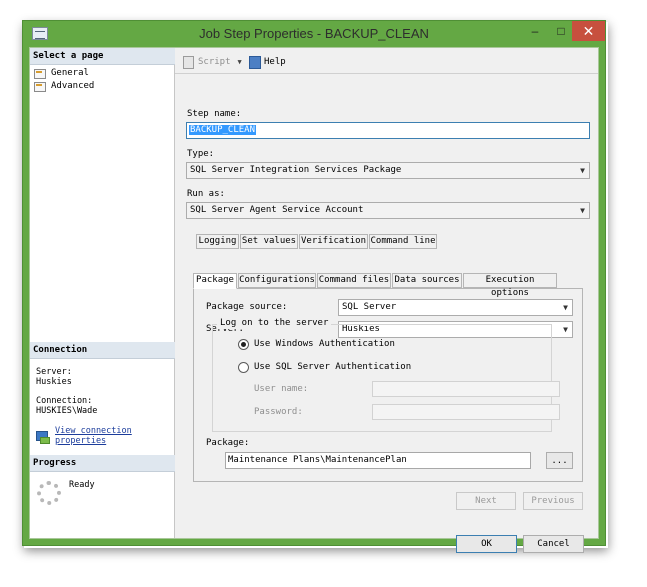 This screenshot has width=647, height=587. I want to click on tab-set-values: Set values, so click(269, 241).